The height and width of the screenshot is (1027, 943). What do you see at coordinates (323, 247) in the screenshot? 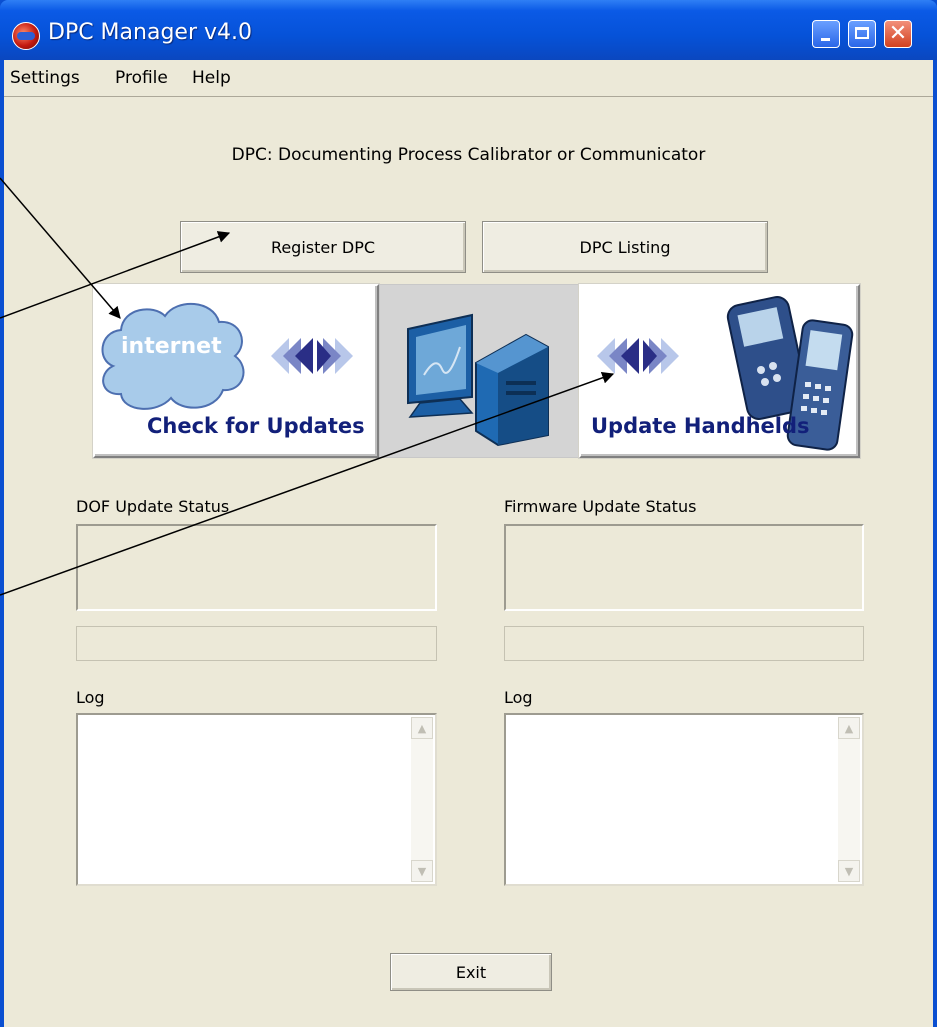
I see `register-dpc-button: Register DPC` at bounding box center [323, 247].